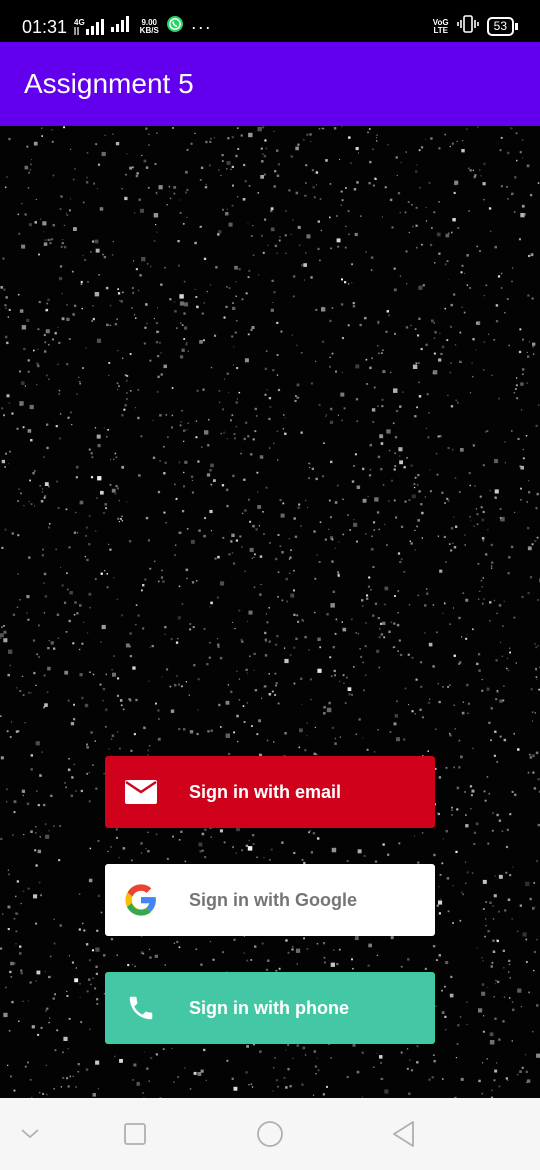 This screenshot has height=1170, width=540. I want to click on sign-in-phone-button: Sign in with phone, so click(270, 1008).